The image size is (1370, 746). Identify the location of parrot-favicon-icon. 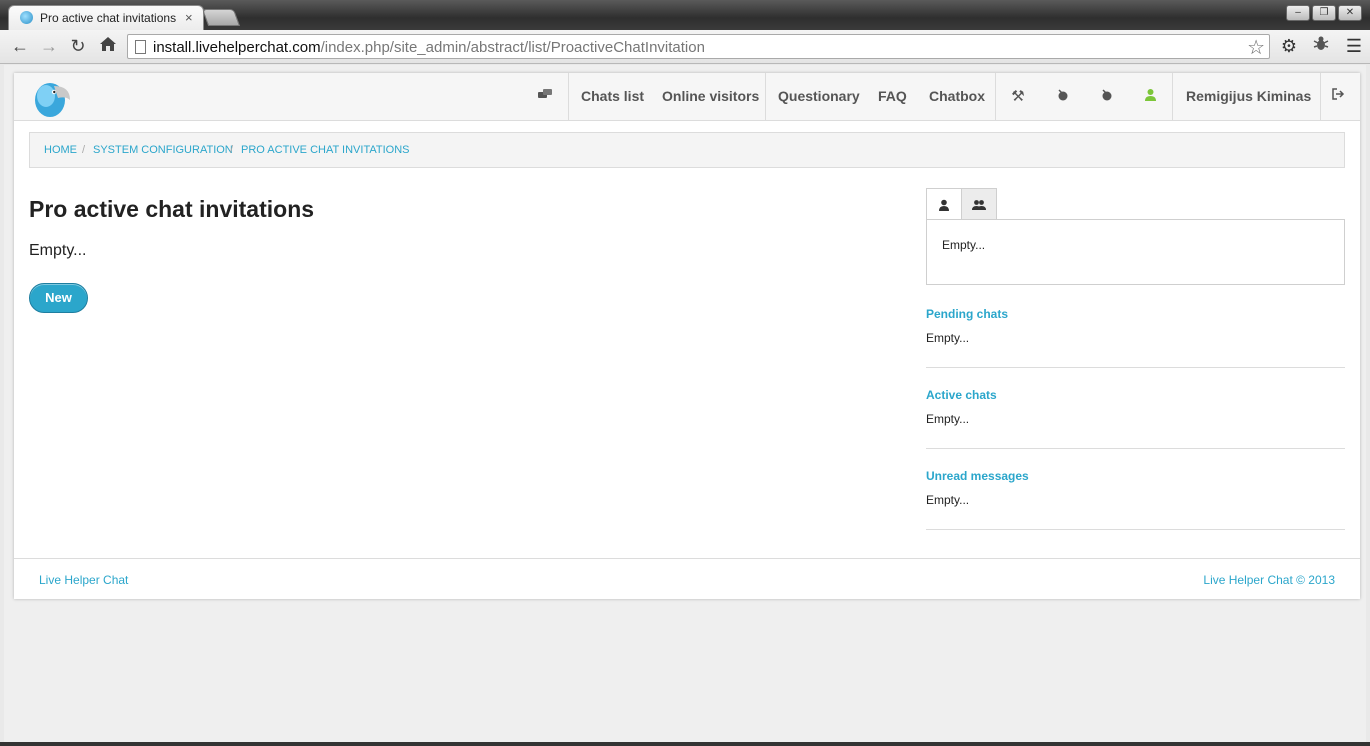
(26, 17).